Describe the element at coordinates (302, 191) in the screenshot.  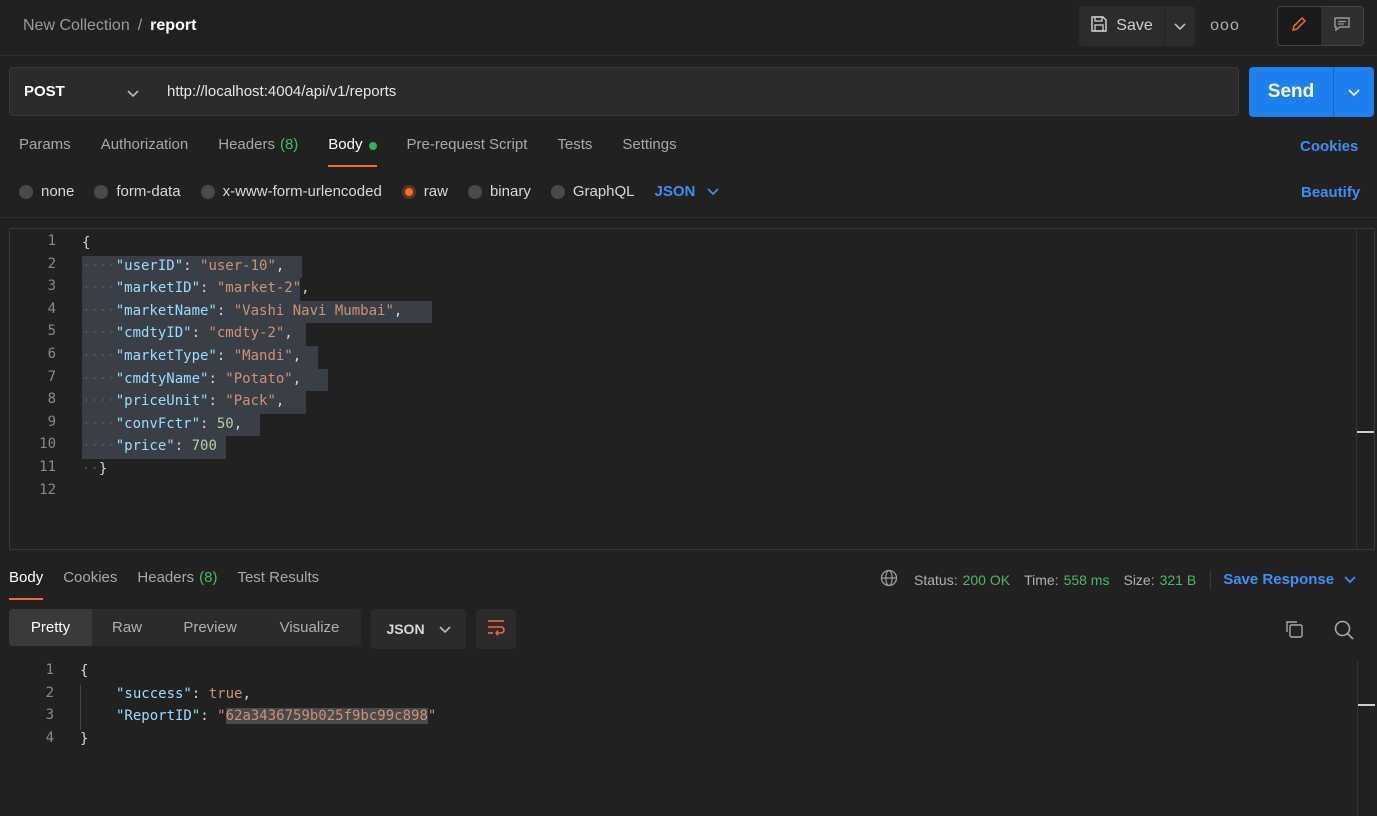
I see `body-type-urlencoded-label: x-www-form-urlencoded` at that location.